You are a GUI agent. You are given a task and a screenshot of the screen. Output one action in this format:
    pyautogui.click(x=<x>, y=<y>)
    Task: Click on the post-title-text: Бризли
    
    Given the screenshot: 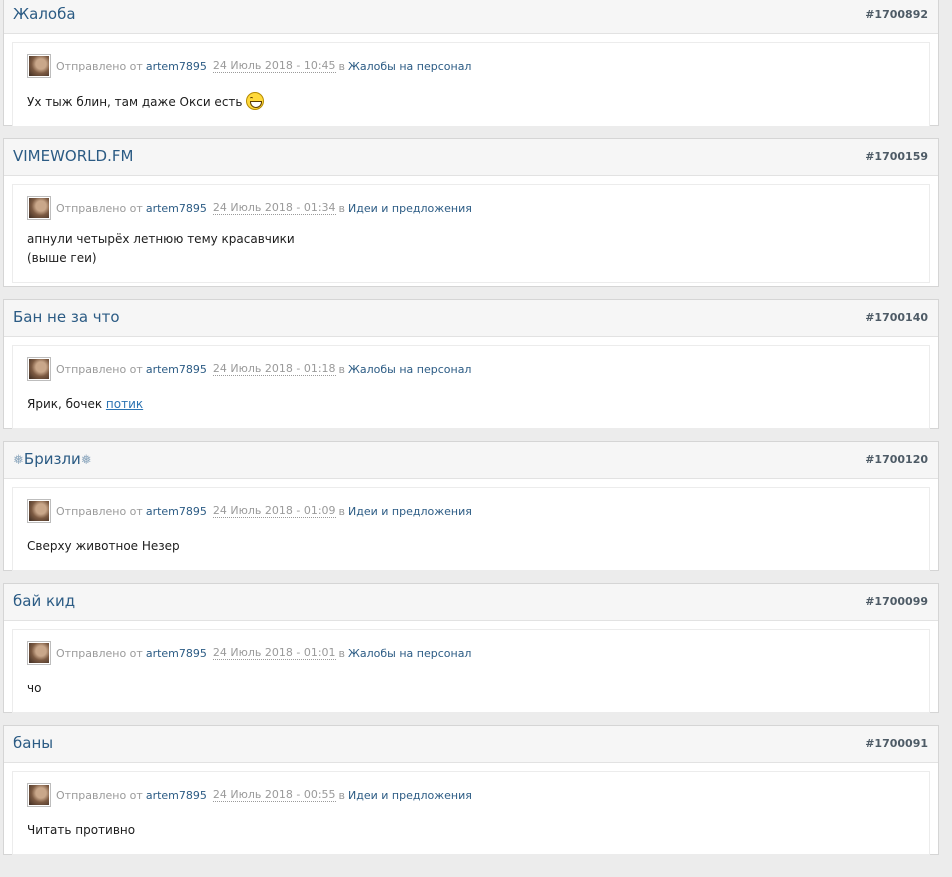 What is the action you would take?
    pyautogui.click(x=52, y=459)
    